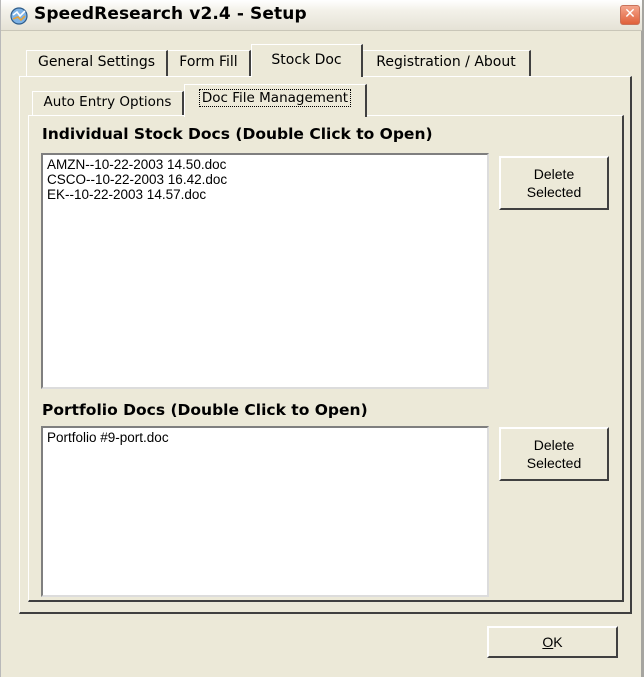  I want to click on ok-button-label: OK, so click(552, 642).